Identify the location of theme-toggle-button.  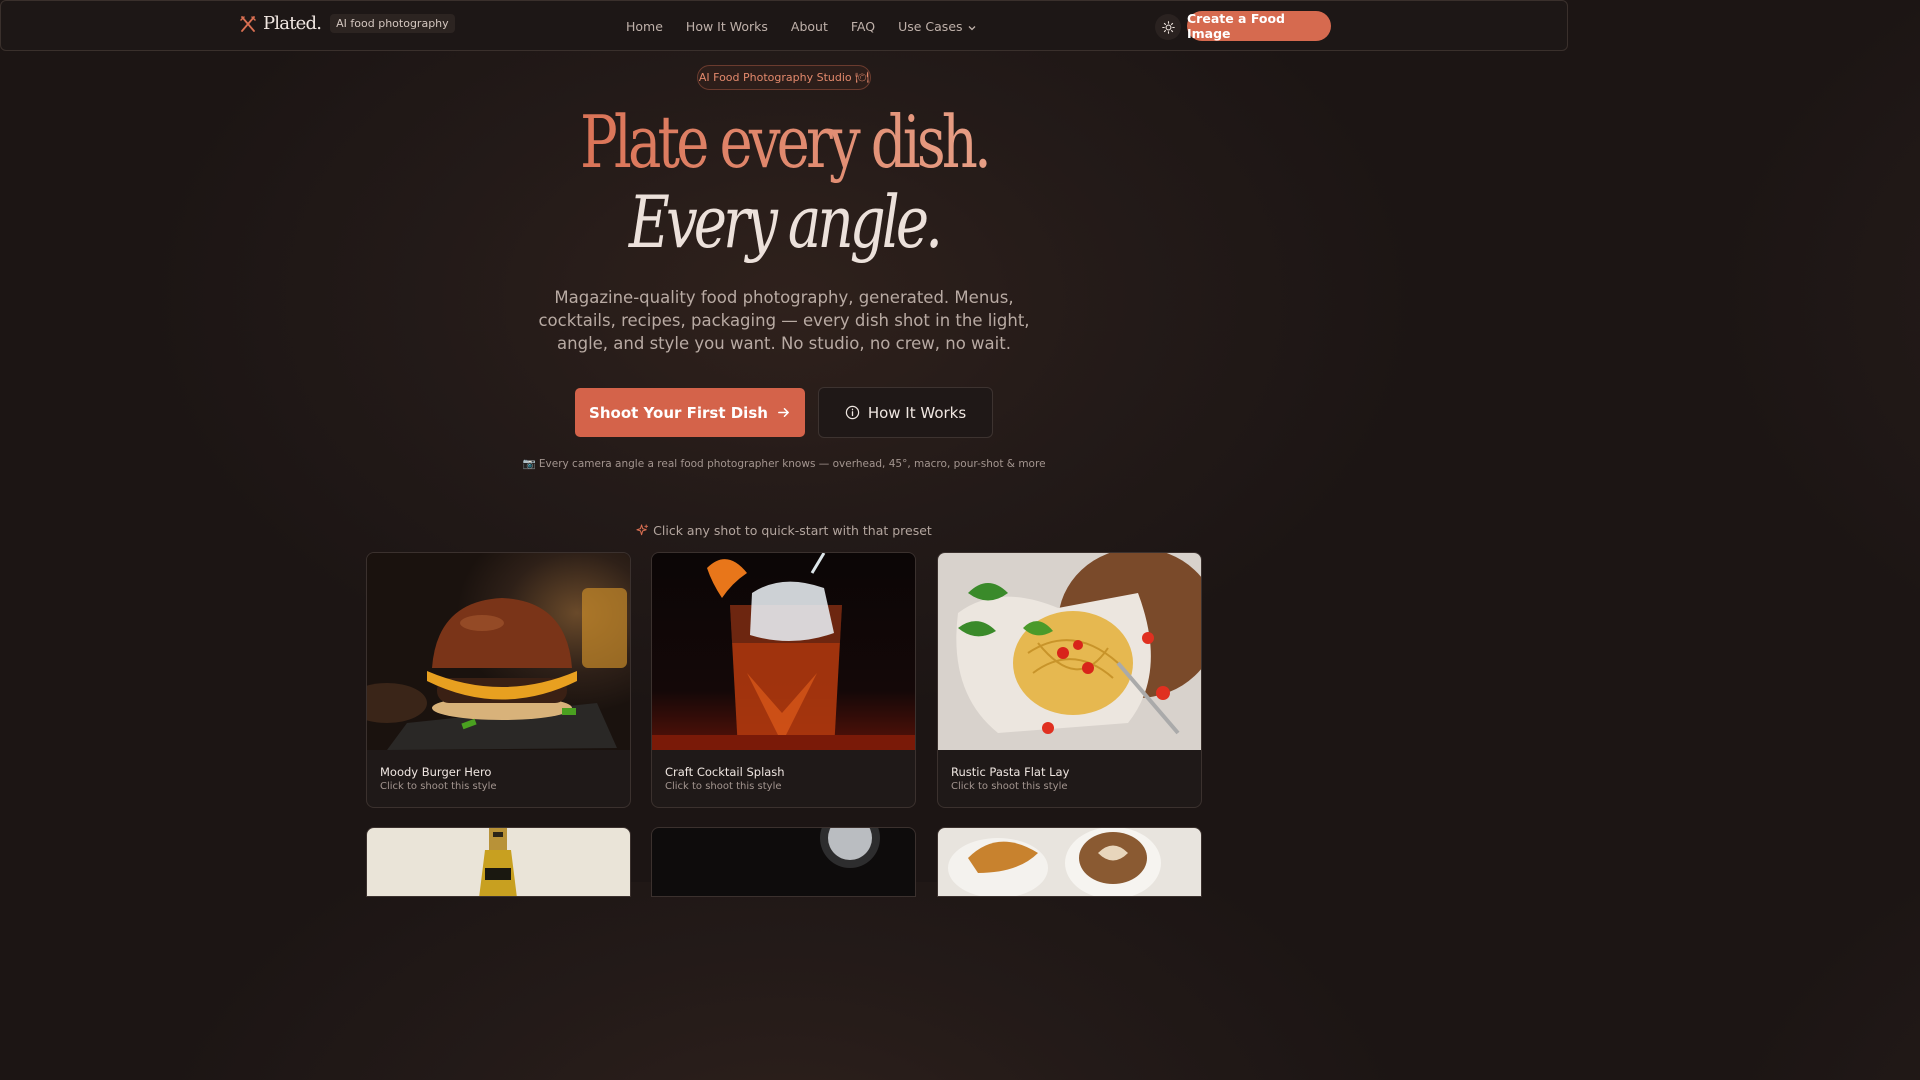
(1168, 27).